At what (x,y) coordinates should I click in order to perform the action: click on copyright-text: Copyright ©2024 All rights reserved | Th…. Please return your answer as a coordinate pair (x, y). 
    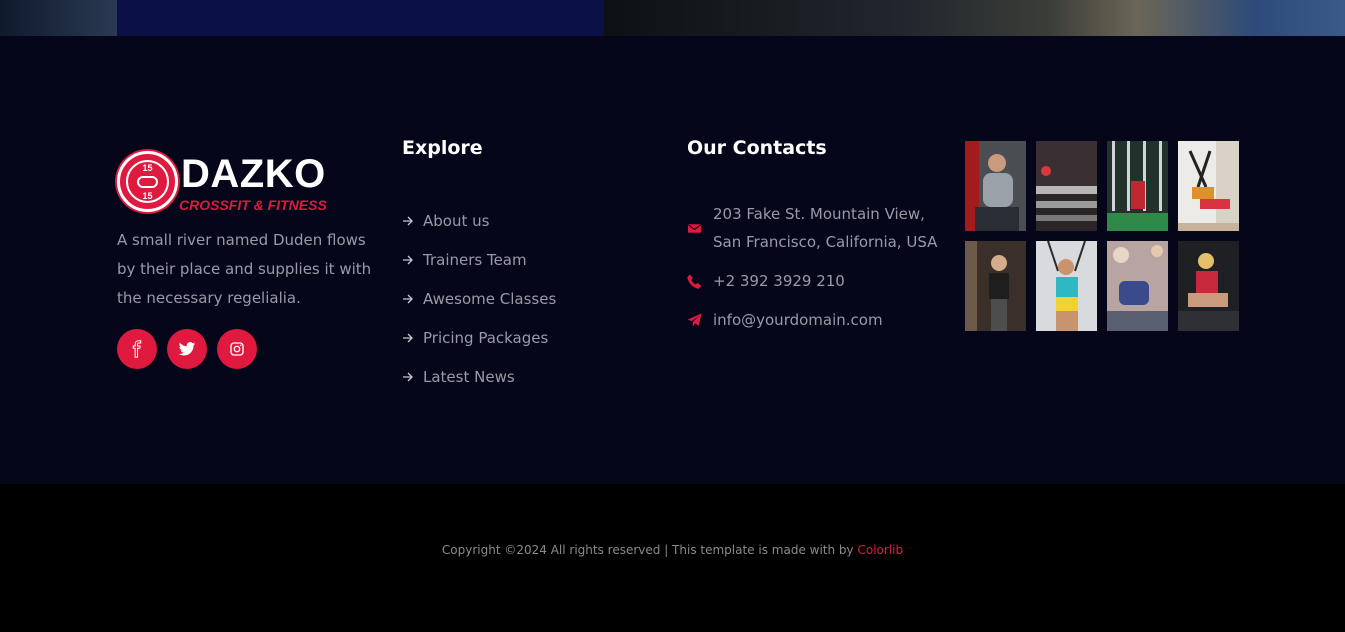
    Looking at the image, I should click on (647, 550).